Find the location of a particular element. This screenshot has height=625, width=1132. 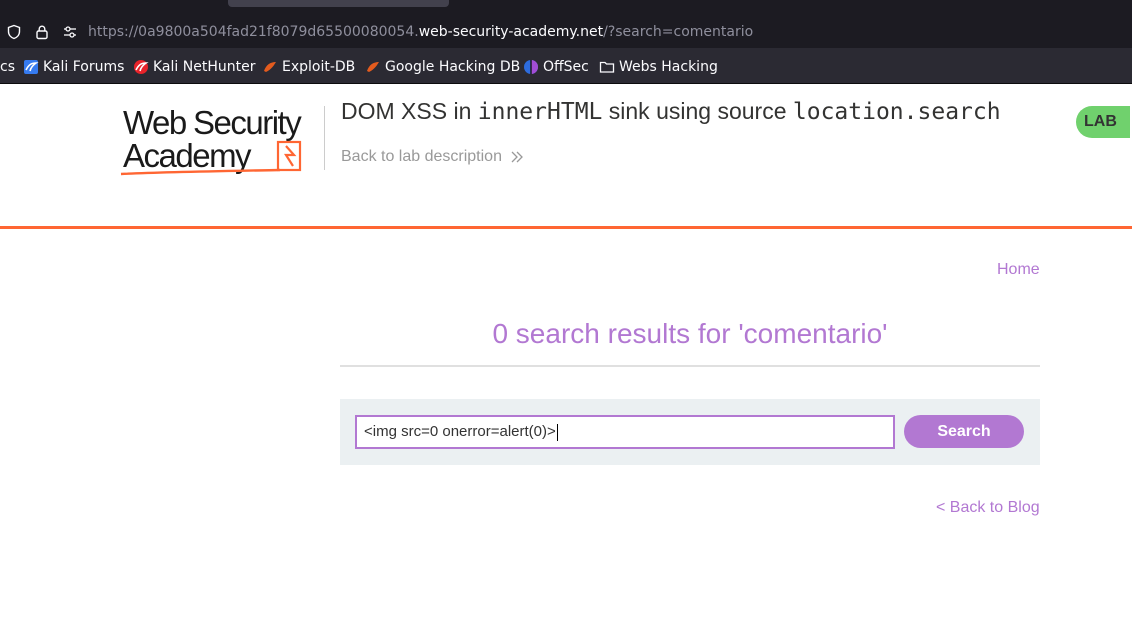

permissions-icon is located at coordinates (70, 32).